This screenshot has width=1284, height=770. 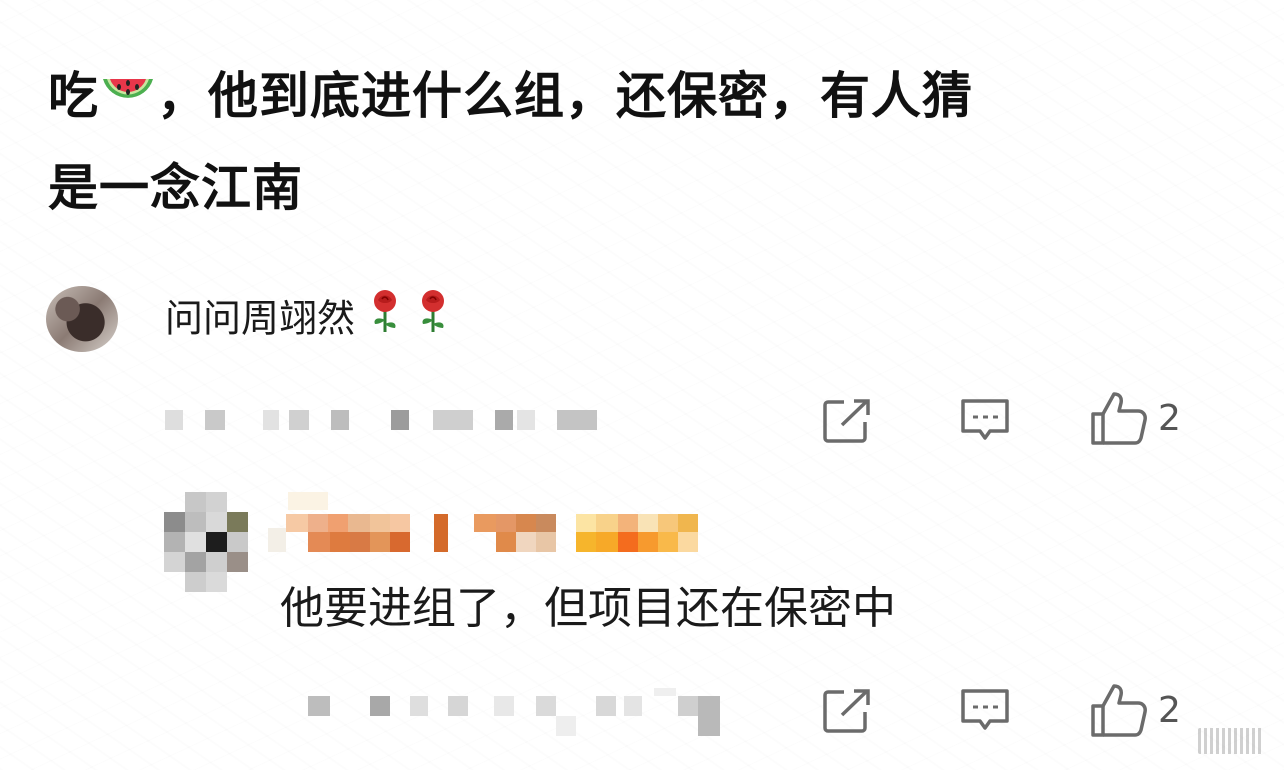 I want to click on post-title-line-2: 是一念江南, so click(x=175, y=187).